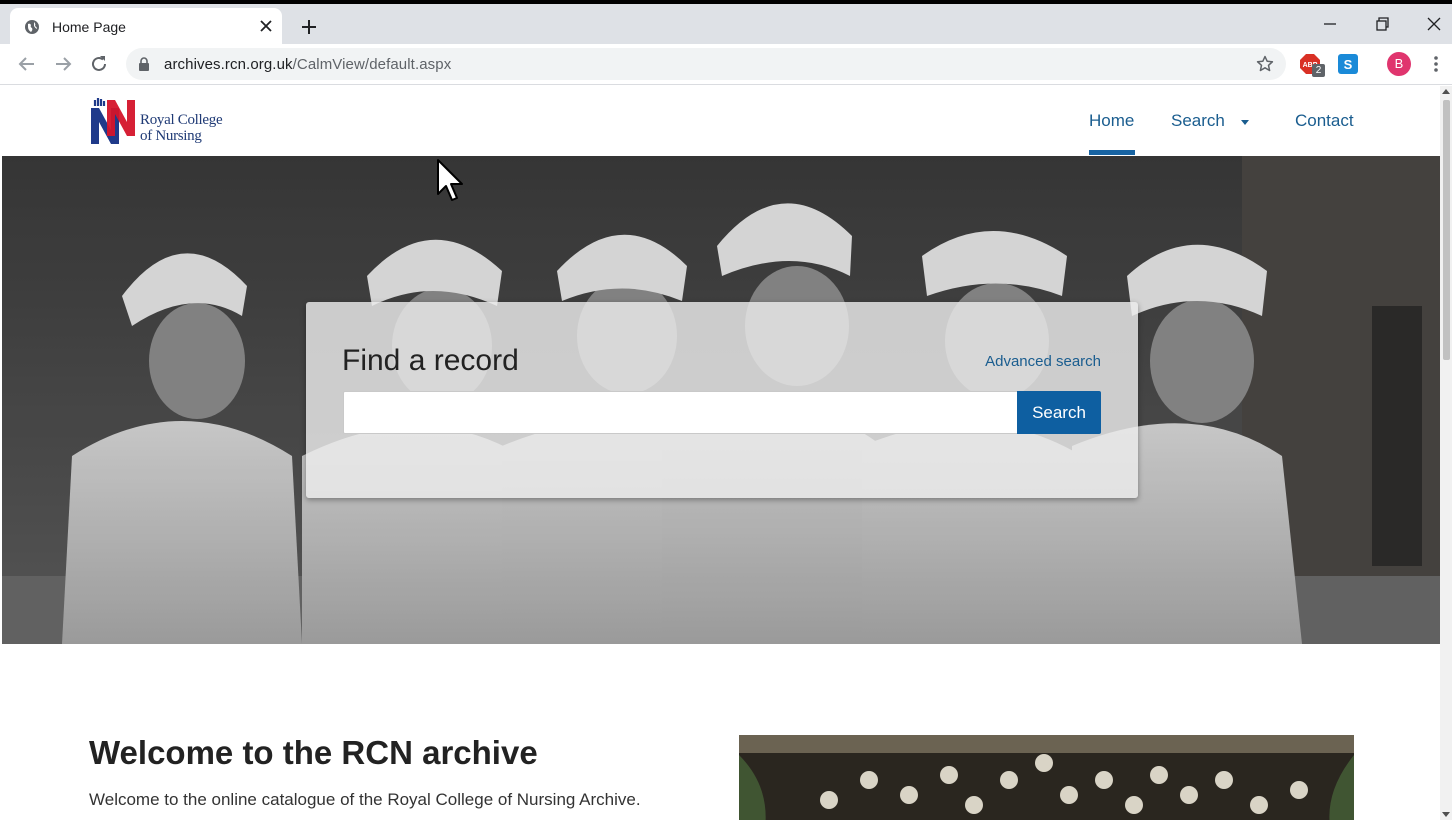 This screenshot has height=820, width=1452. Describe the element at coordinates (1446, 91) in the screenshot. I see `scroll-up-icon` at that location.